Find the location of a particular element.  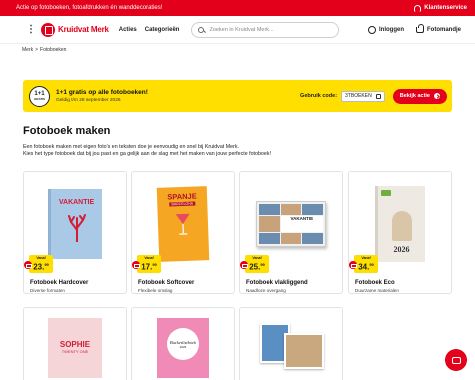

price-tag: Vanaf 34.99 is located at coordinates (366, 264).